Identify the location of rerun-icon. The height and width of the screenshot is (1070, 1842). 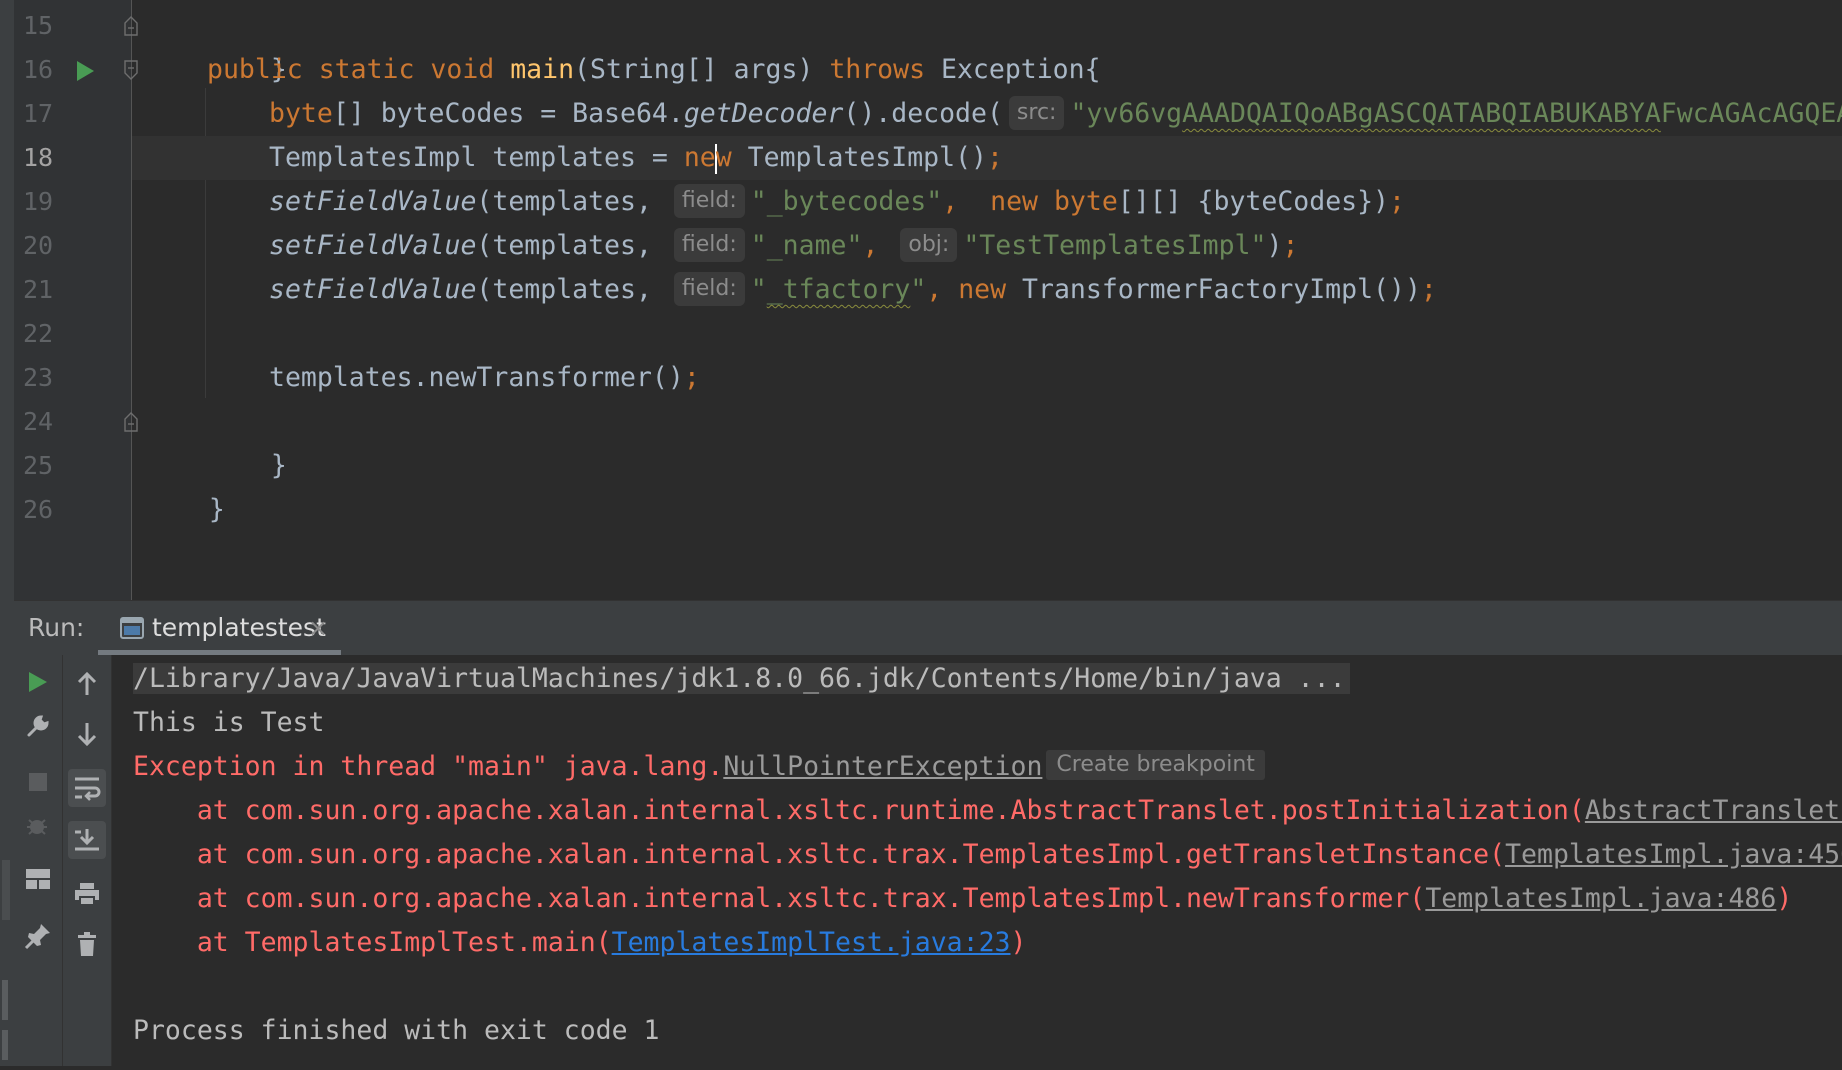
(38, 682).